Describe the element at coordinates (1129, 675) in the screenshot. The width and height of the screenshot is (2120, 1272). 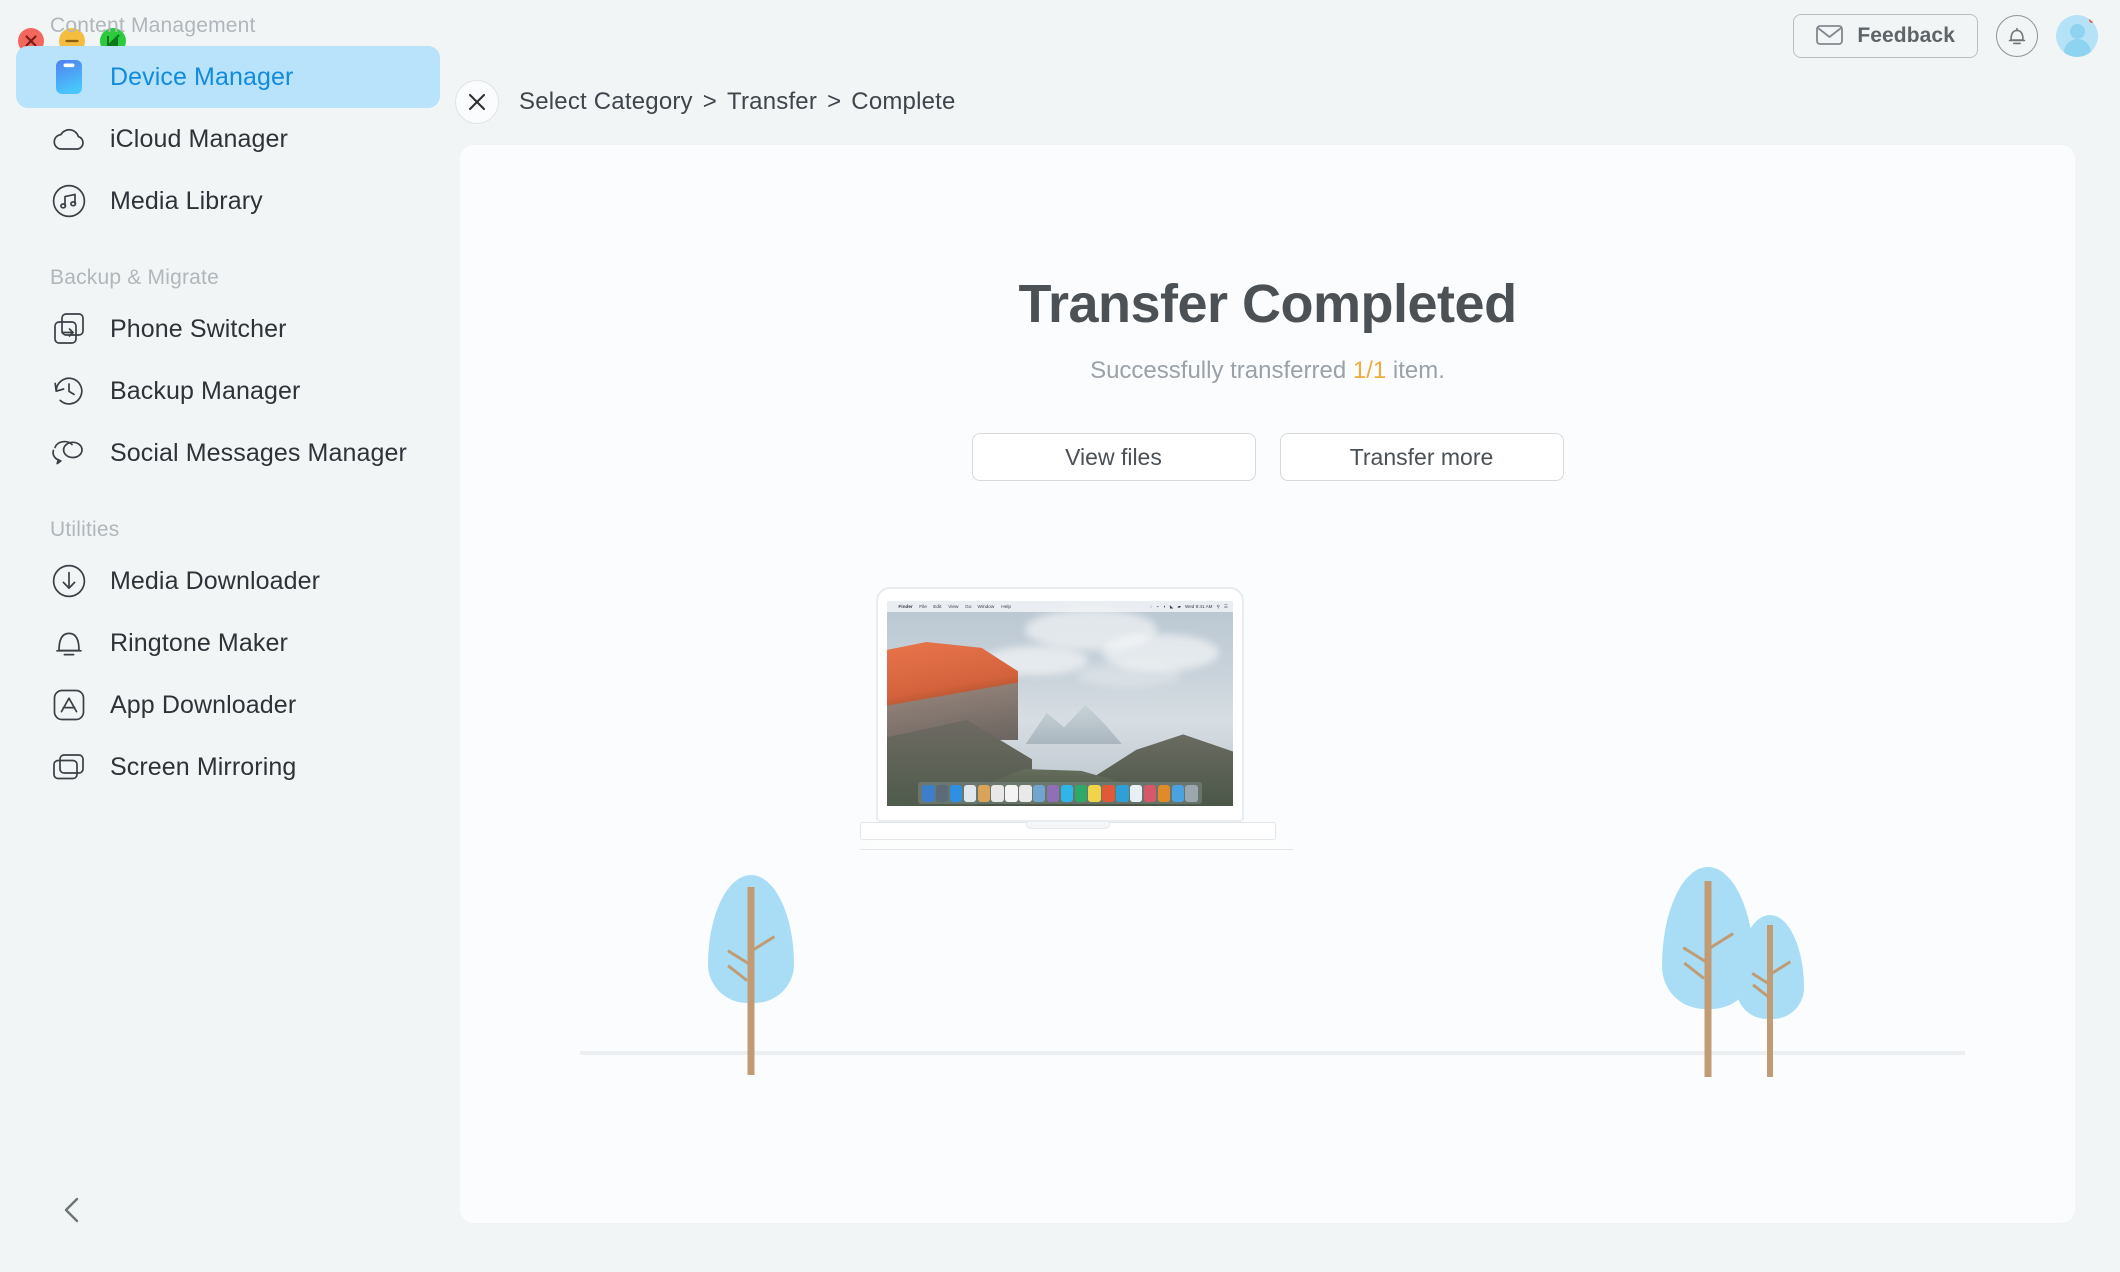
I see `cloud` at that location.